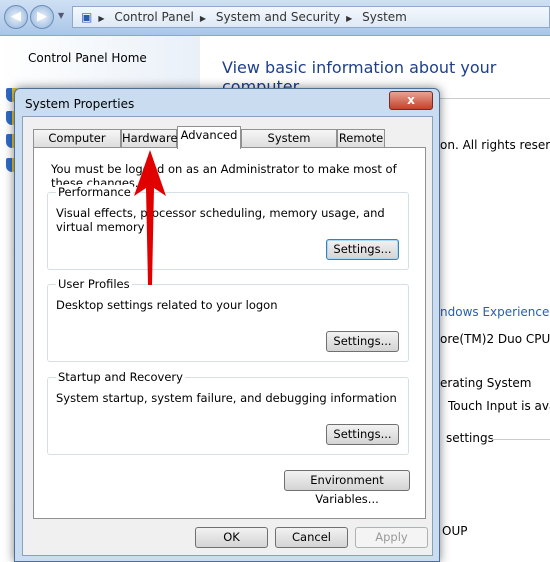 This screenshot has width=550, height=562. Describe the element at coordinates (209, 137) in the screenshot. I see `tab-advanced: Advanced` at that location.